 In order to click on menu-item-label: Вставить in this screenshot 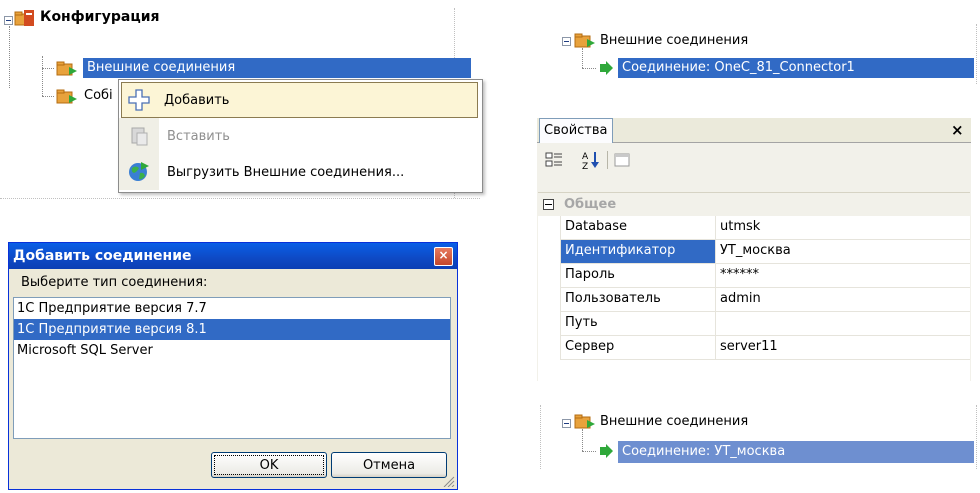, I will do `click(198, 136)`.